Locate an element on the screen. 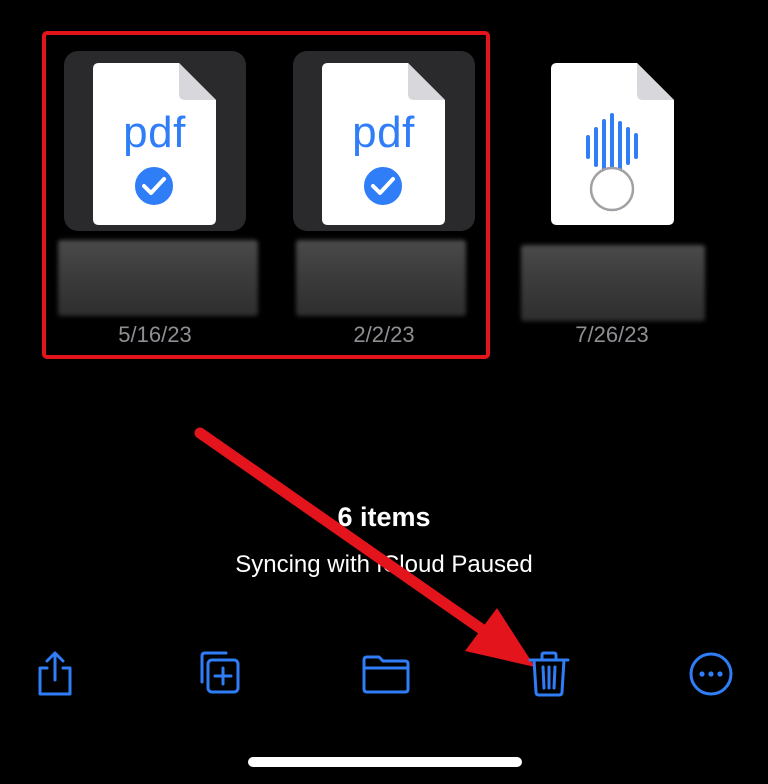 Image resolution: width=768 pixels, height=784 pixels. duplicate-icon is located at coordinates (220, 672).